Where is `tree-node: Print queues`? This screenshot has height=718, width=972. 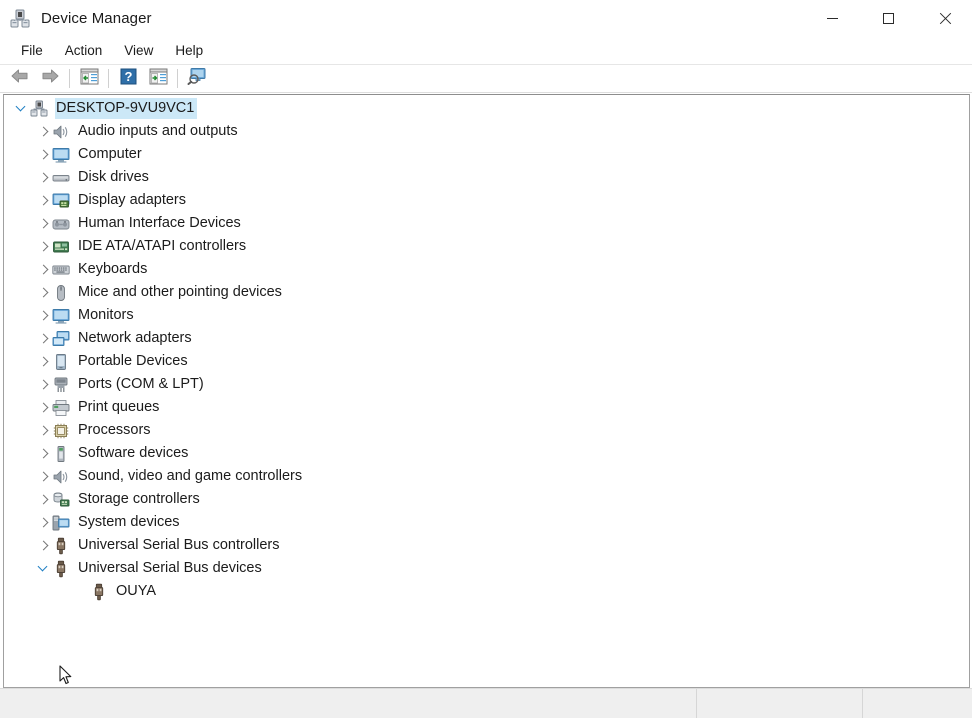
tree-node: Print queues is located at coordinates (486, 407).